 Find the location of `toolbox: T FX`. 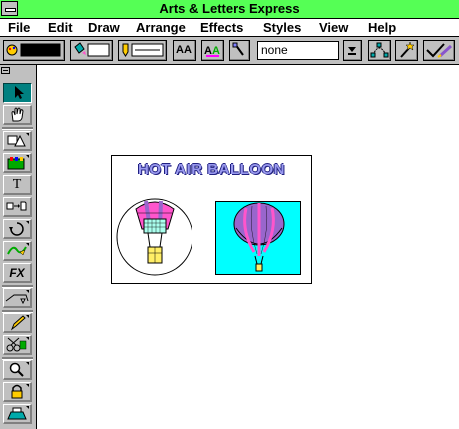

toolbox: T FX is located at coordinates (18, 247).